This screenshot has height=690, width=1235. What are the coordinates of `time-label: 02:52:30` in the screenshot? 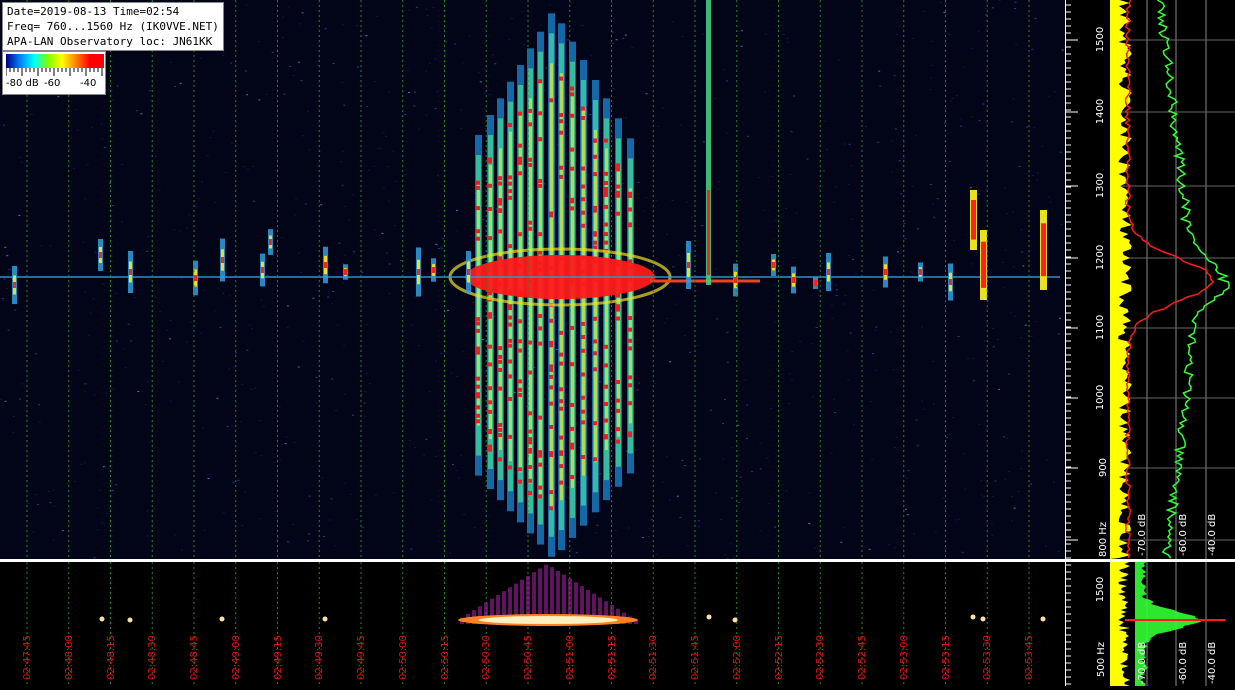 It's located at (820, 657).